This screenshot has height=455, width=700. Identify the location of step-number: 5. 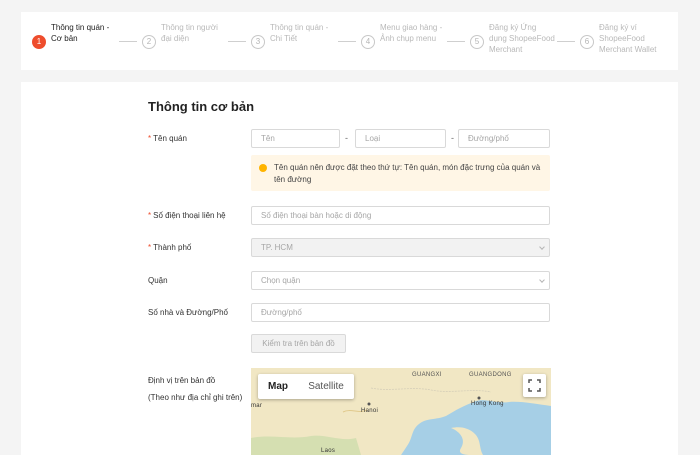
(477, 42).